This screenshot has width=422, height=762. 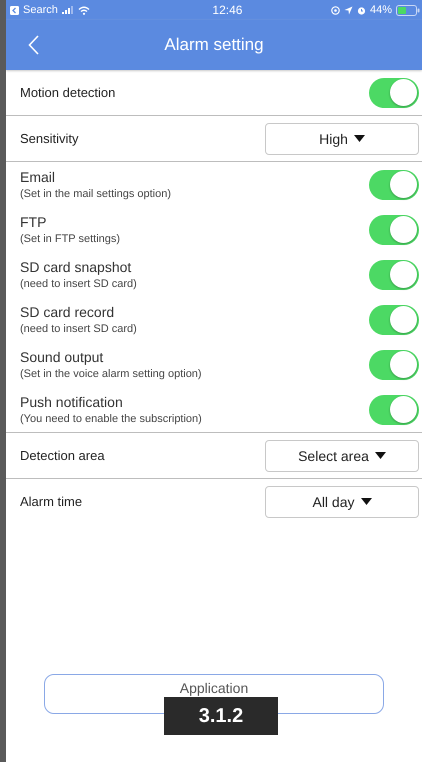 I want to click on dropdown-select: Select area, so click(x=342, y=456).